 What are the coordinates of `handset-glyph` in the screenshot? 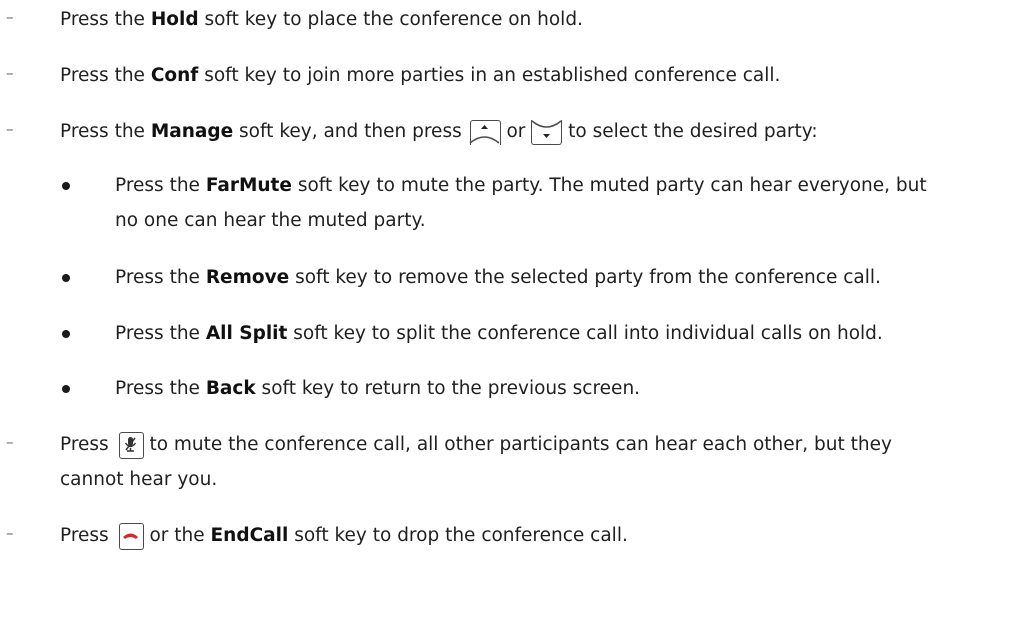 It's located at (131, 536).